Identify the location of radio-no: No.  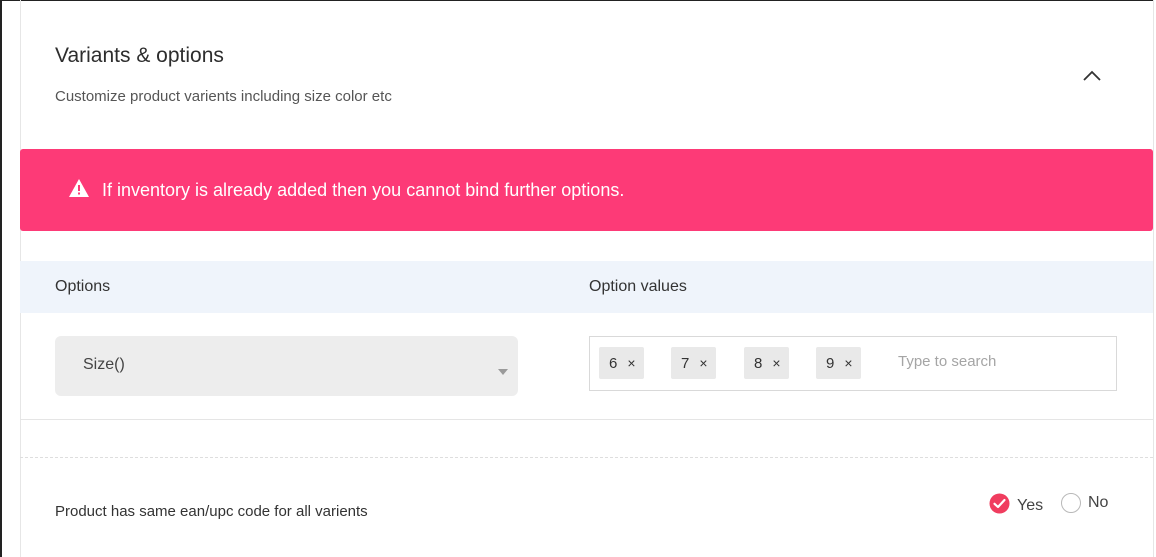
(1084, 503).